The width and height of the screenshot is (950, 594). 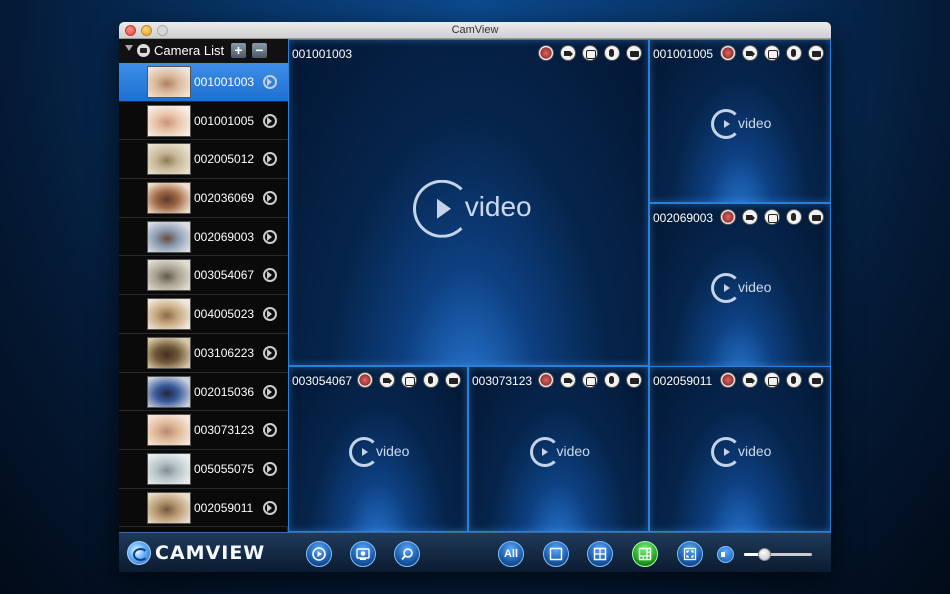 What do you see at coordinates (224, 468) in the screenshot?
I see `camera-id-label: 005055075` at bounding box center [224, 468].